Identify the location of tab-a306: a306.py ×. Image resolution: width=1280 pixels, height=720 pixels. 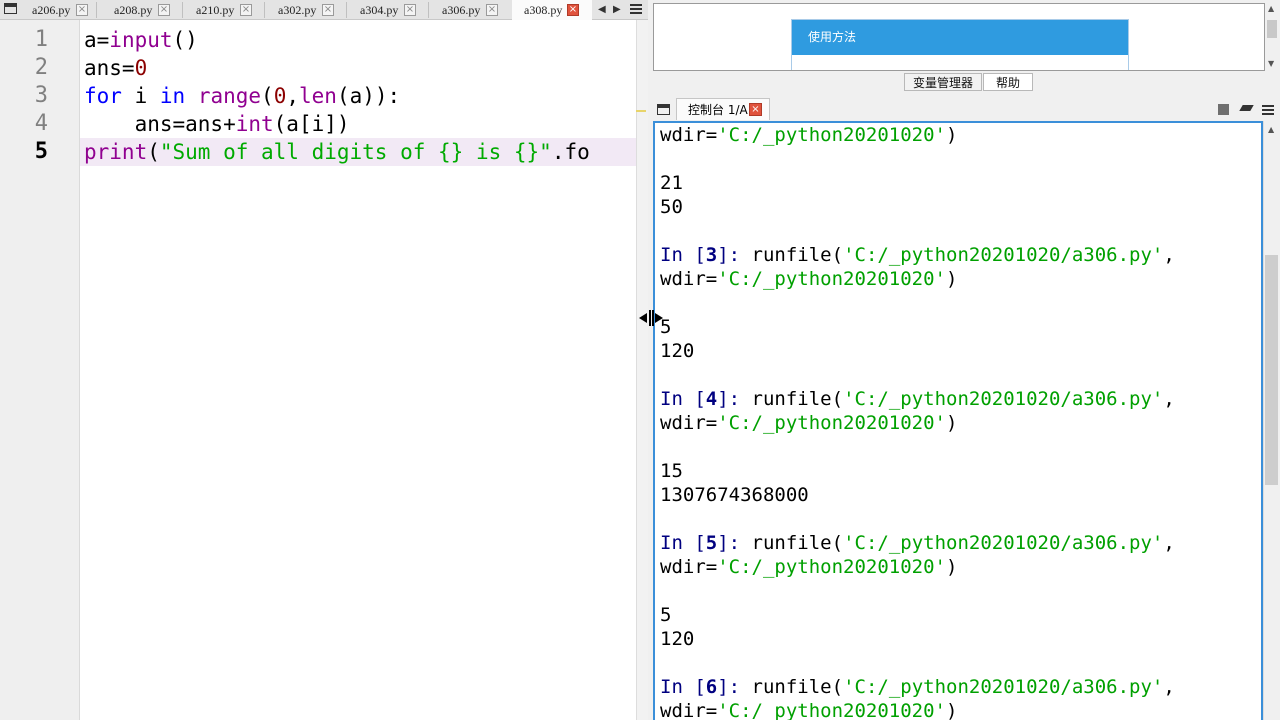
(468, 10).